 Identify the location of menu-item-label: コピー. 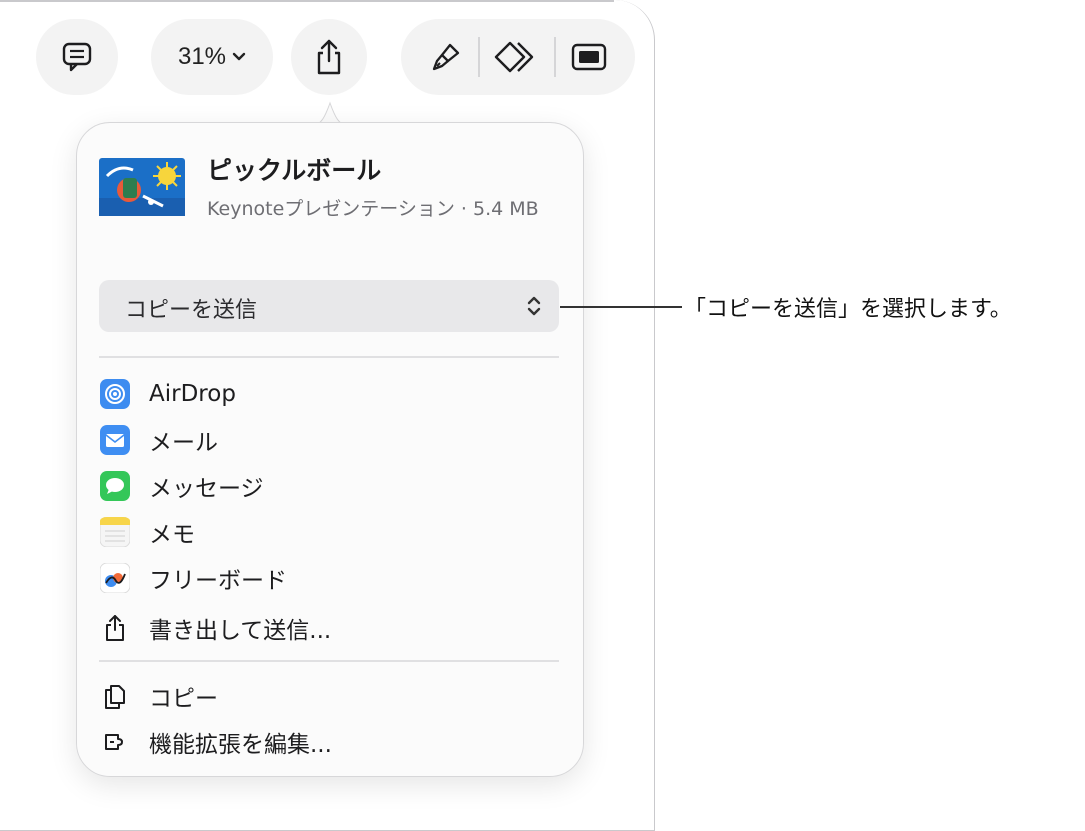
(183, 699).